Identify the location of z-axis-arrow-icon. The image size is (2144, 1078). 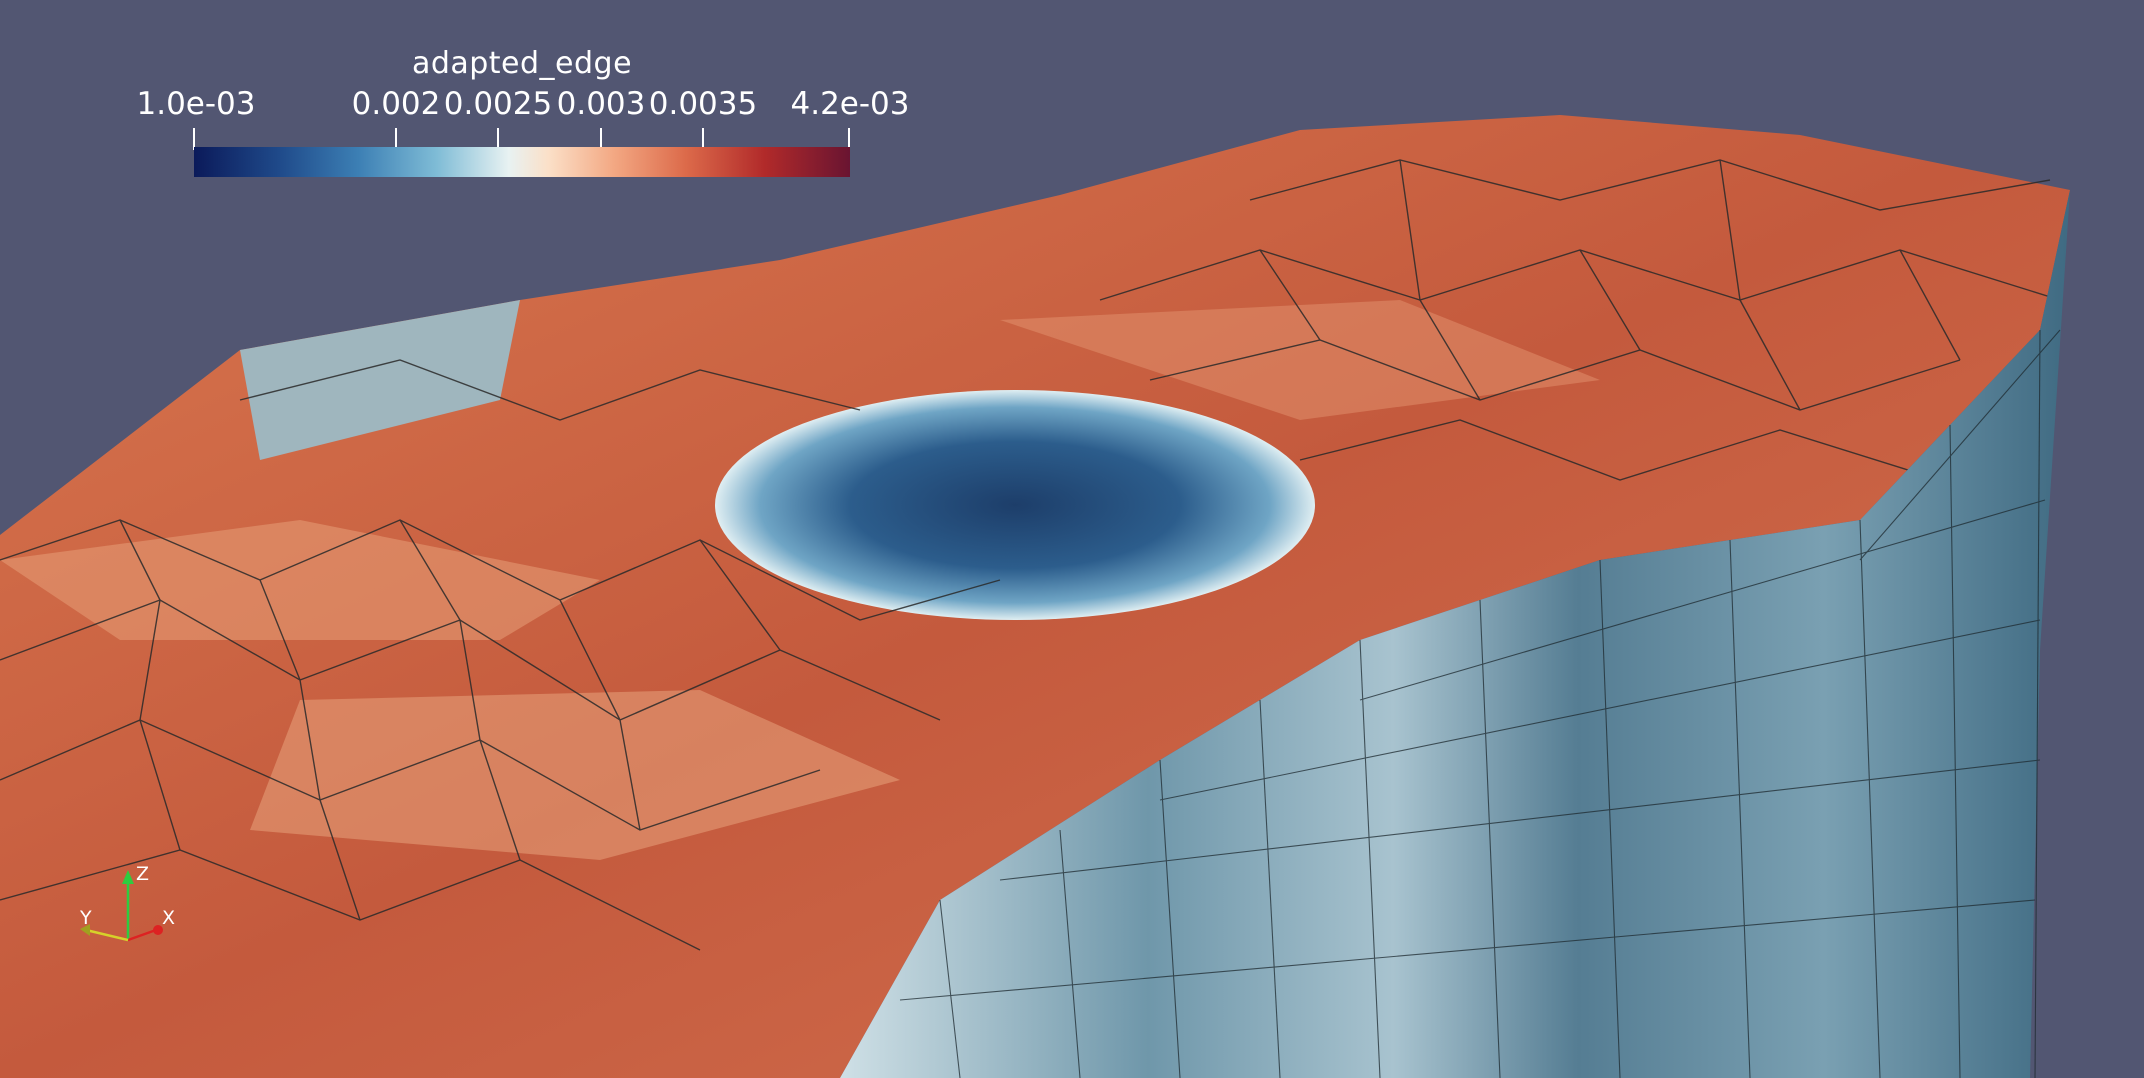
(128, 877).